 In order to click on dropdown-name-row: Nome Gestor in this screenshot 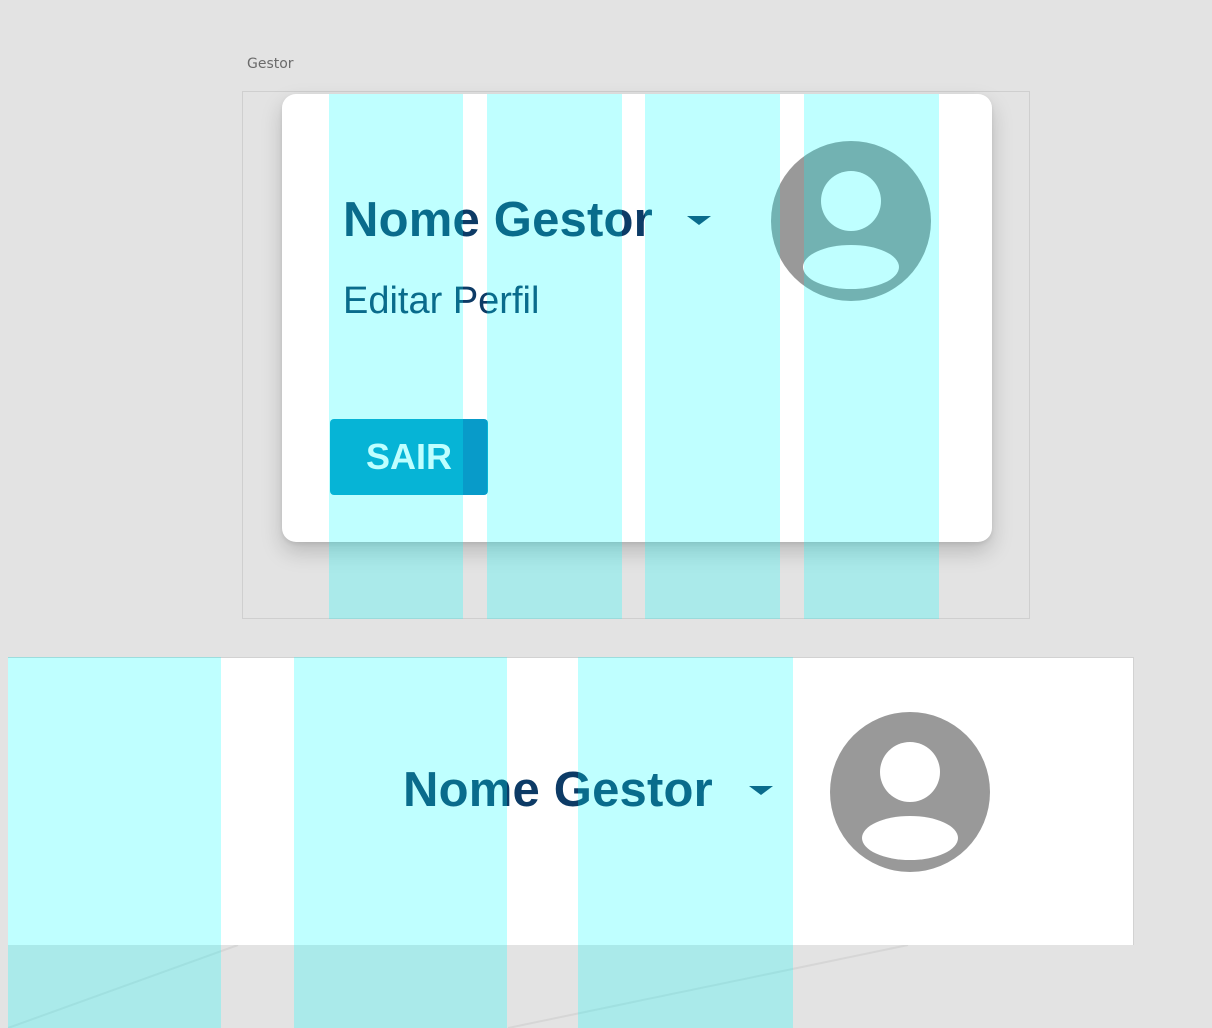, I will do `click(527, 220)`.